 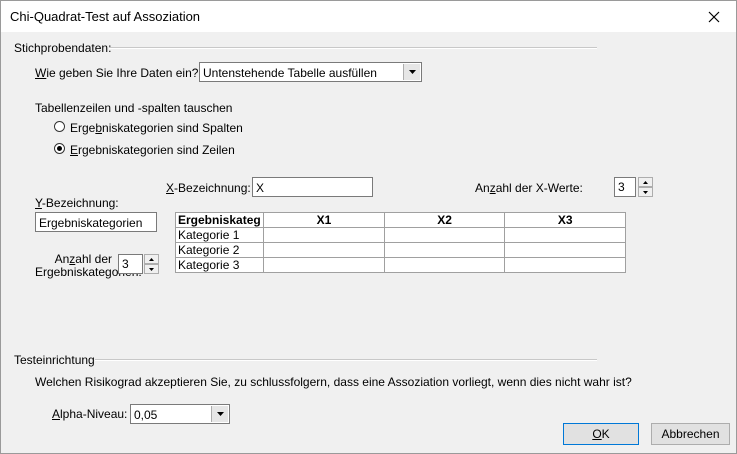 What do you see at coordinates (130, 264) in the screenshot?
I see `category-count-value: 3` at bounding box center [130, 264].